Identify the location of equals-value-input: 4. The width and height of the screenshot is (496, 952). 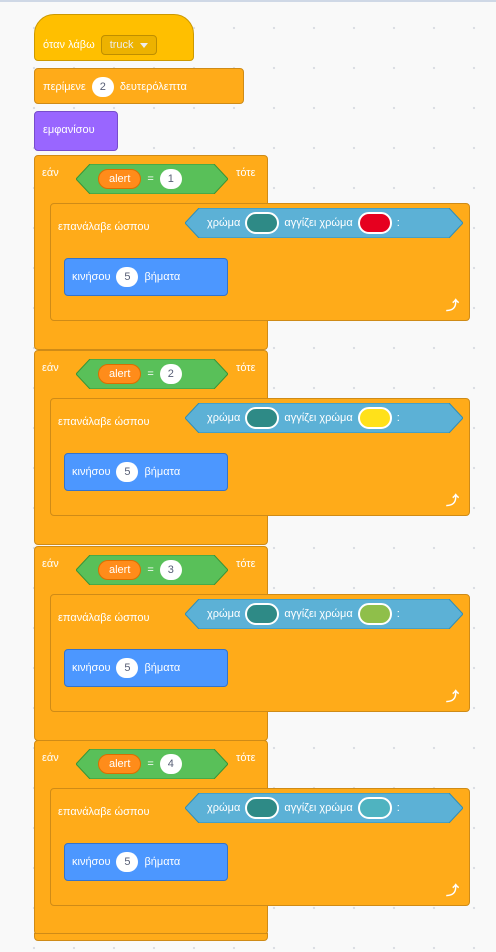
(170, 764).